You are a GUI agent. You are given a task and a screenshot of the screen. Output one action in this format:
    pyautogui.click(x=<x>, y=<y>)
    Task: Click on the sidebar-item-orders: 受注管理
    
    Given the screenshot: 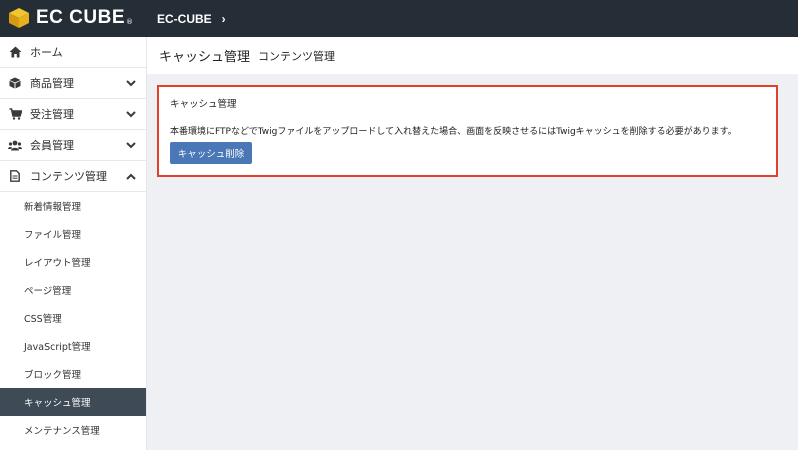 What is the action you would take?
    pyautogui.click(x=73, y=114)
    